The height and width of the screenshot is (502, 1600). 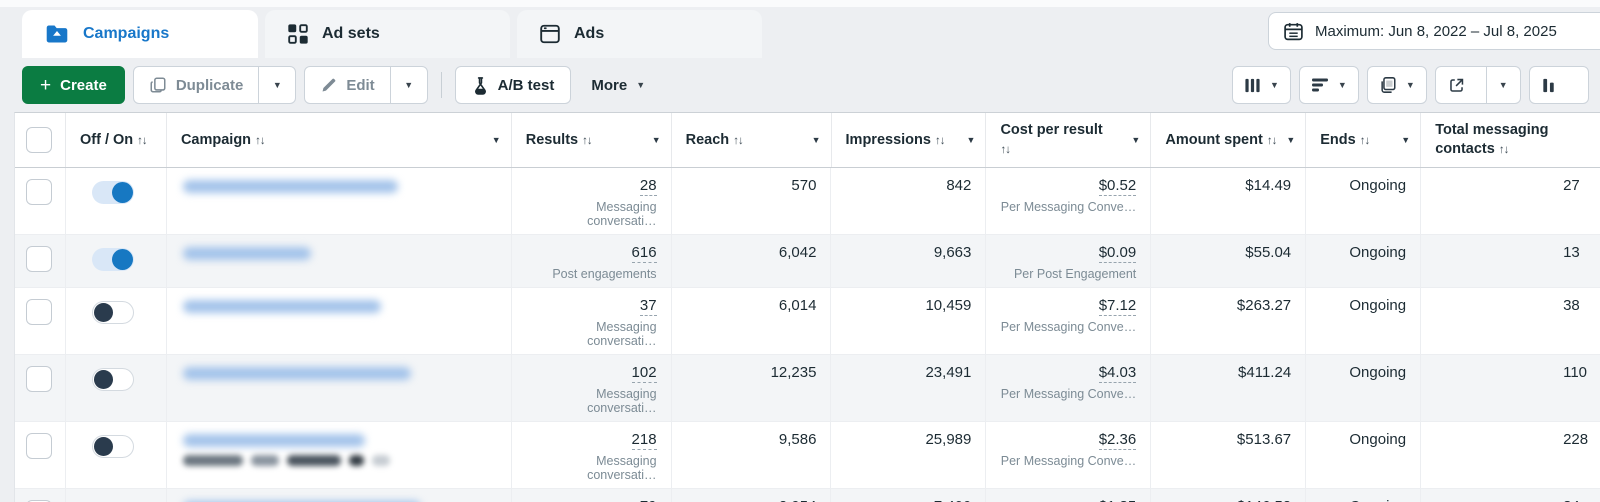 I want to click on duplicate-dropdown: ▼, so click(x=276, y=85).